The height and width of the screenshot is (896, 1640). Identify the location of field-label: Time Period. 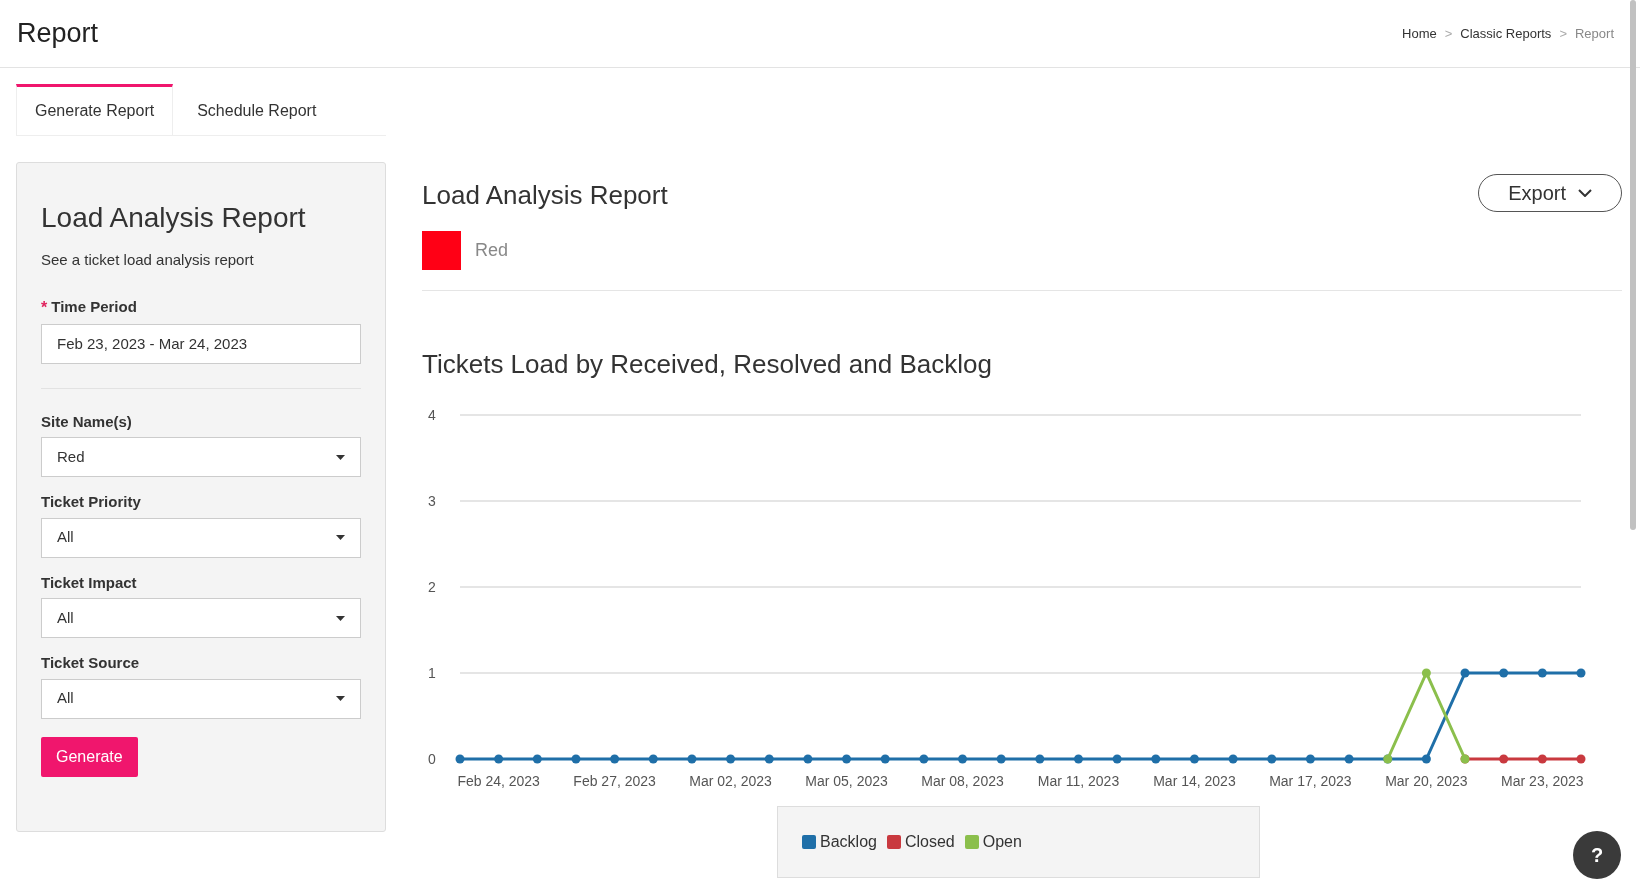
(94, 307).